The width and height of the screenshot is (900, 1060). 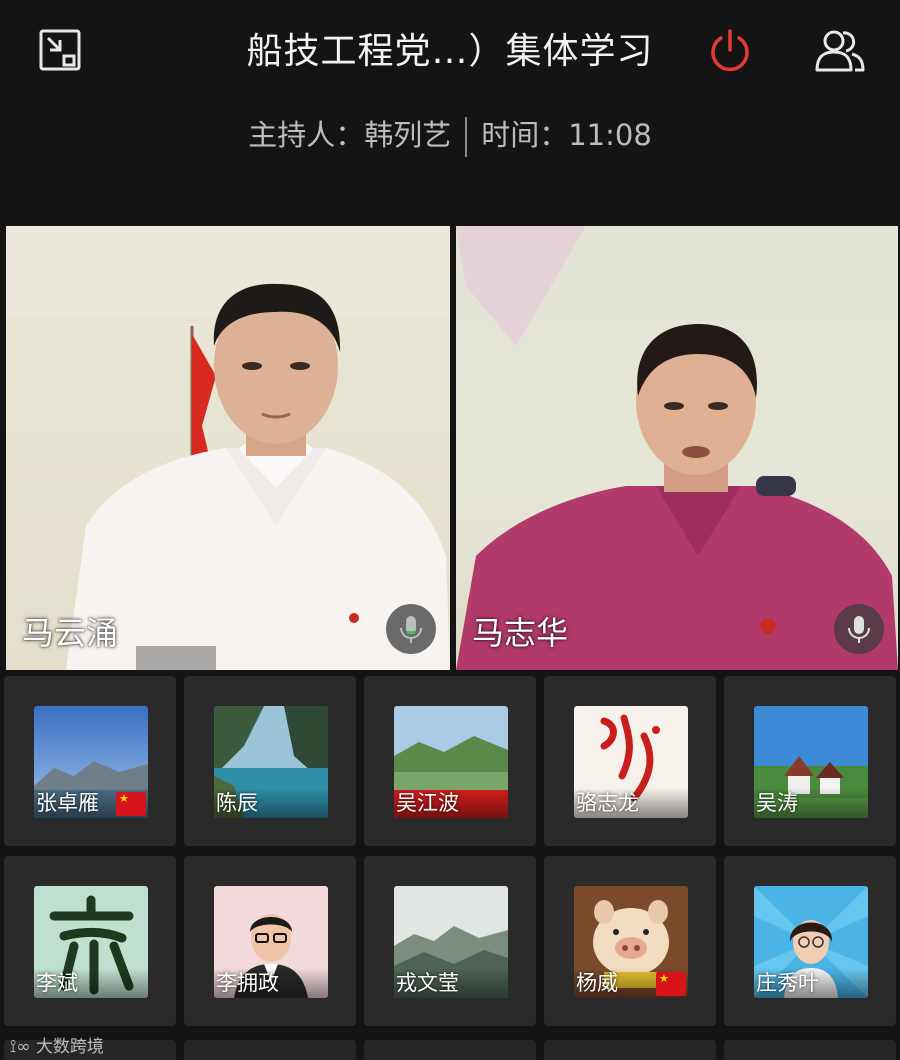 I want to click on participant-name: 骆志龙, so click(x=631, y=803).